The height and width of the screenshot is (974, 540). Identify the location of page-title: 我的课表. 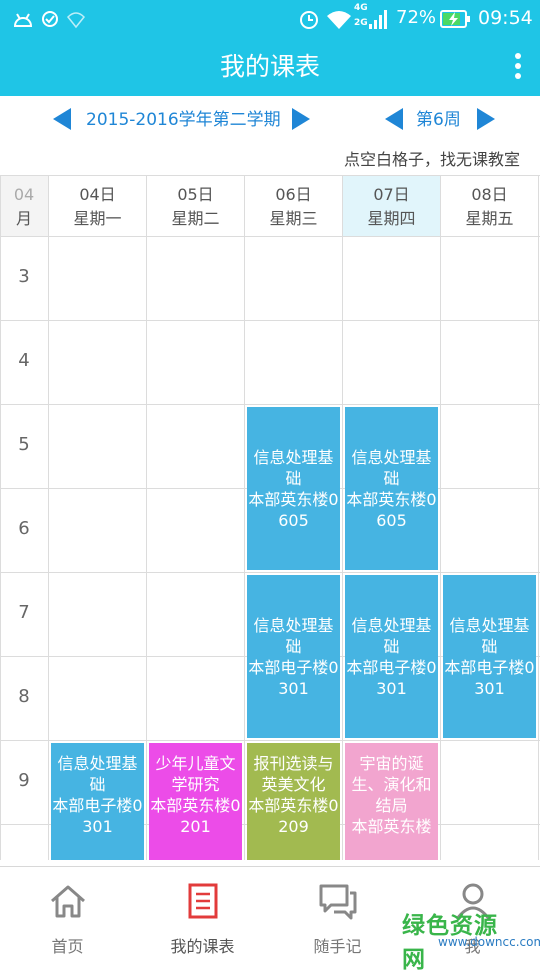
(269, 66).